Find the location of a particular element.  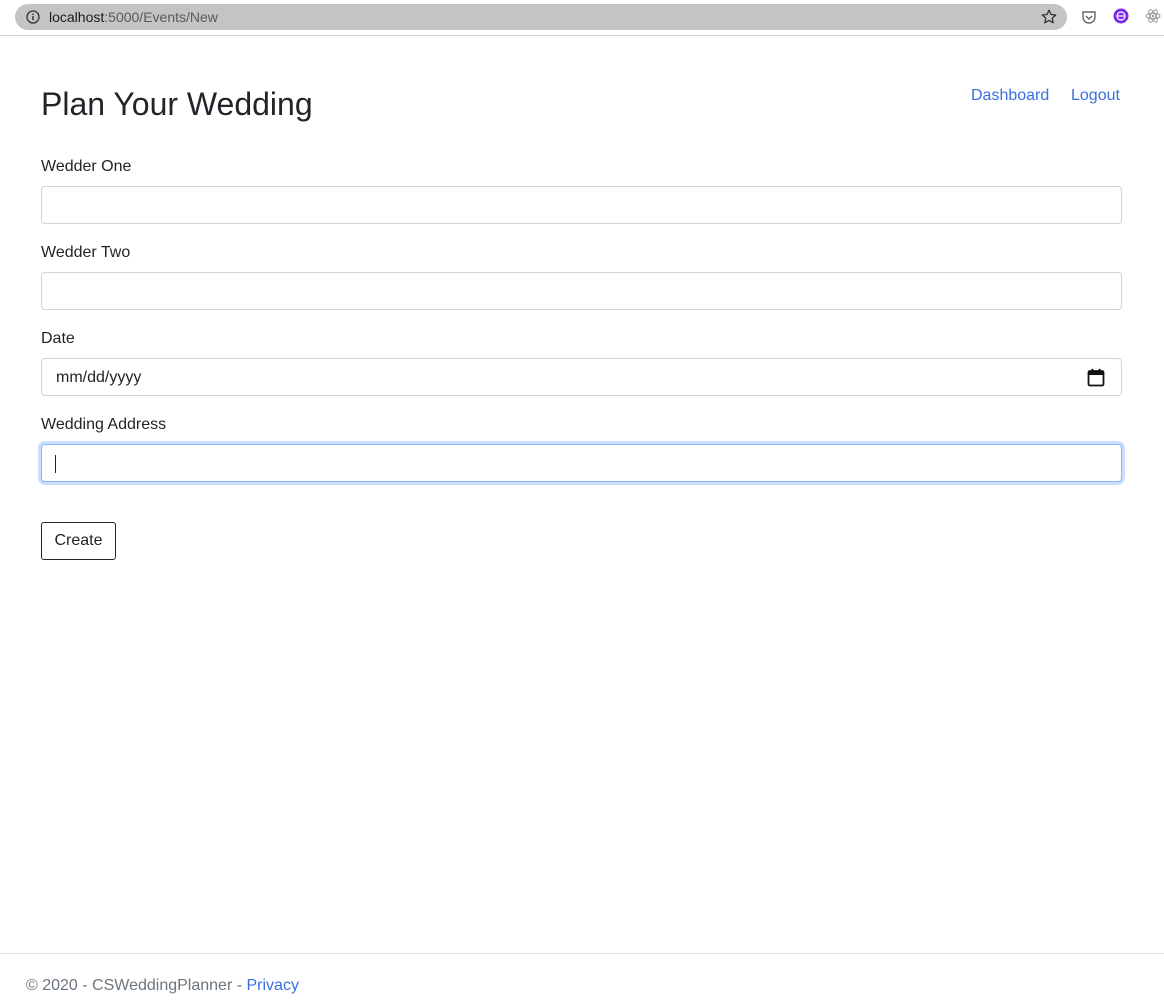

bookmark-star-icon is located at coordinates (1049, 17).